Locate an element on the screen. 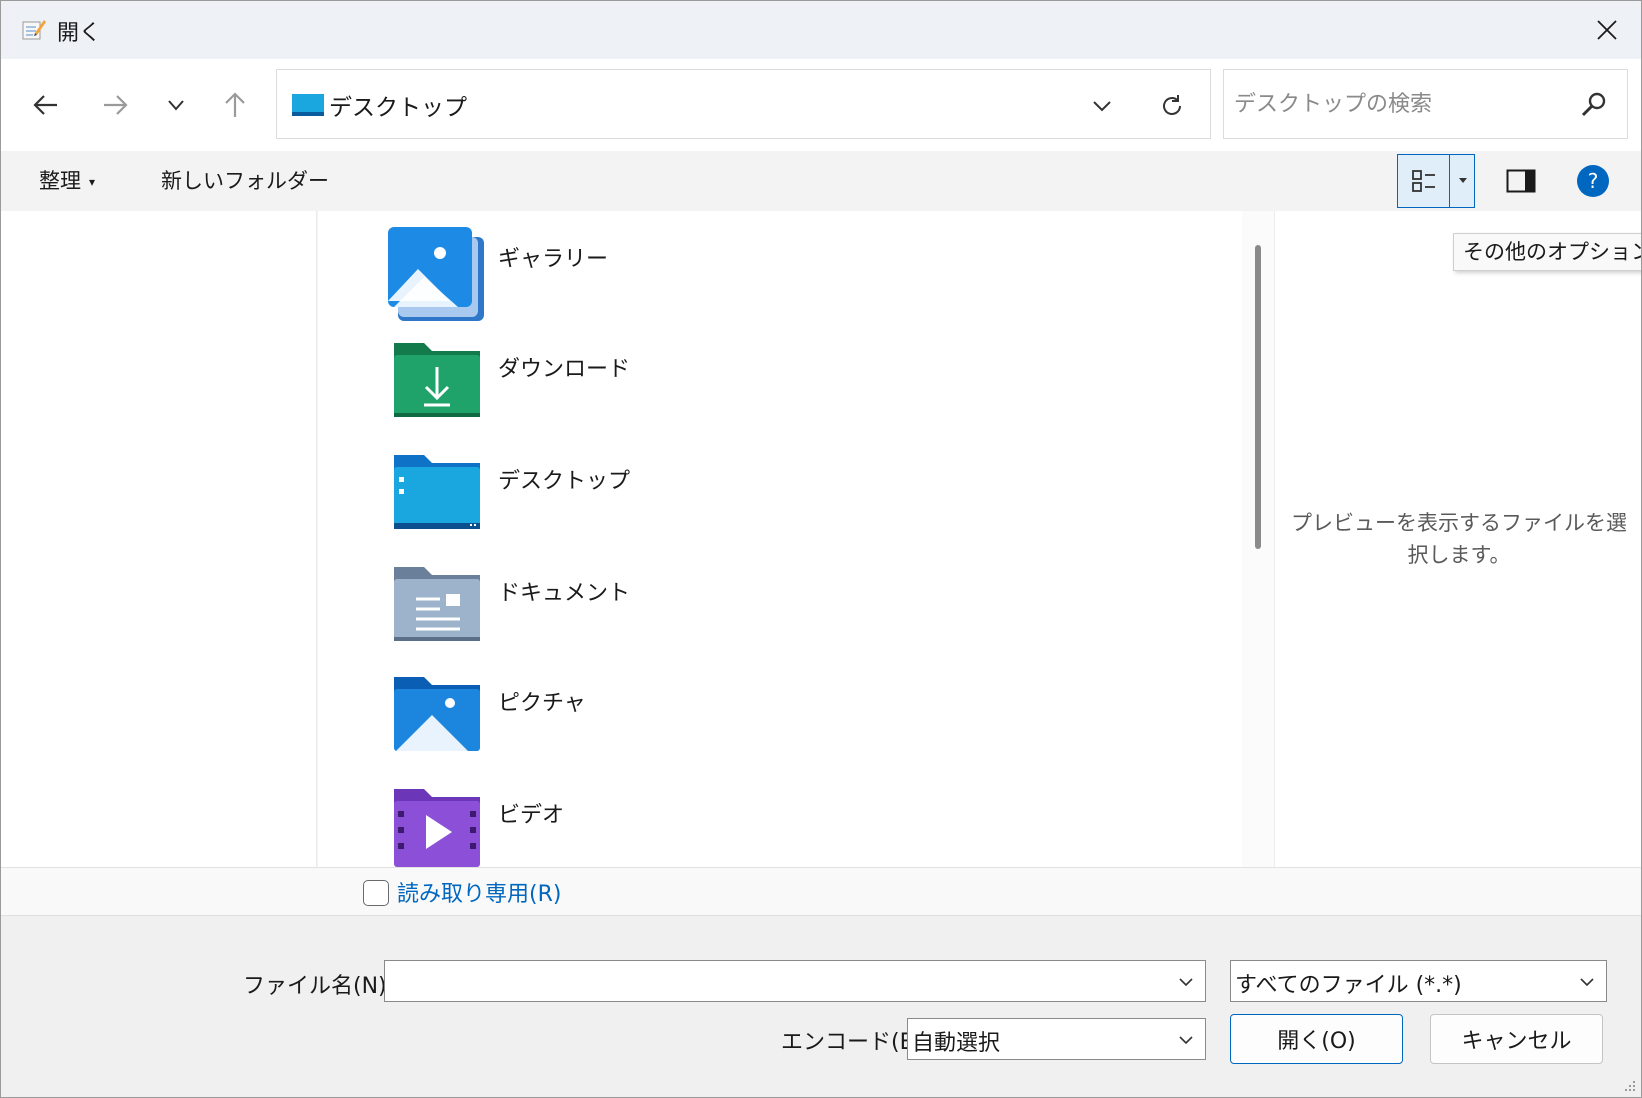 The width and height of the screenshot is (1642, 1098). navigation-bar: デスクトップ is located at coordinates (821, 105).